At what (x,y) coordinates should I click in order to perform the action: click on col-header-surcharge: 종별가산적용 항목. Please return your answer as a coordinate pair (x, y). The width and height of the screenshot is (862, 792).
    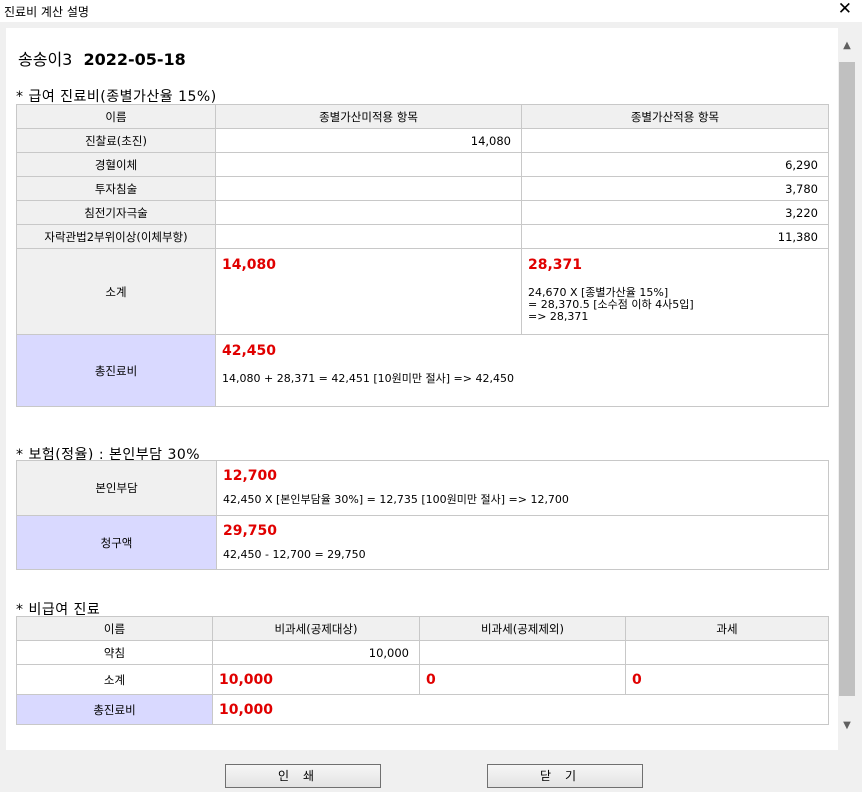
    Looking at the image, I should click on (675, 116).